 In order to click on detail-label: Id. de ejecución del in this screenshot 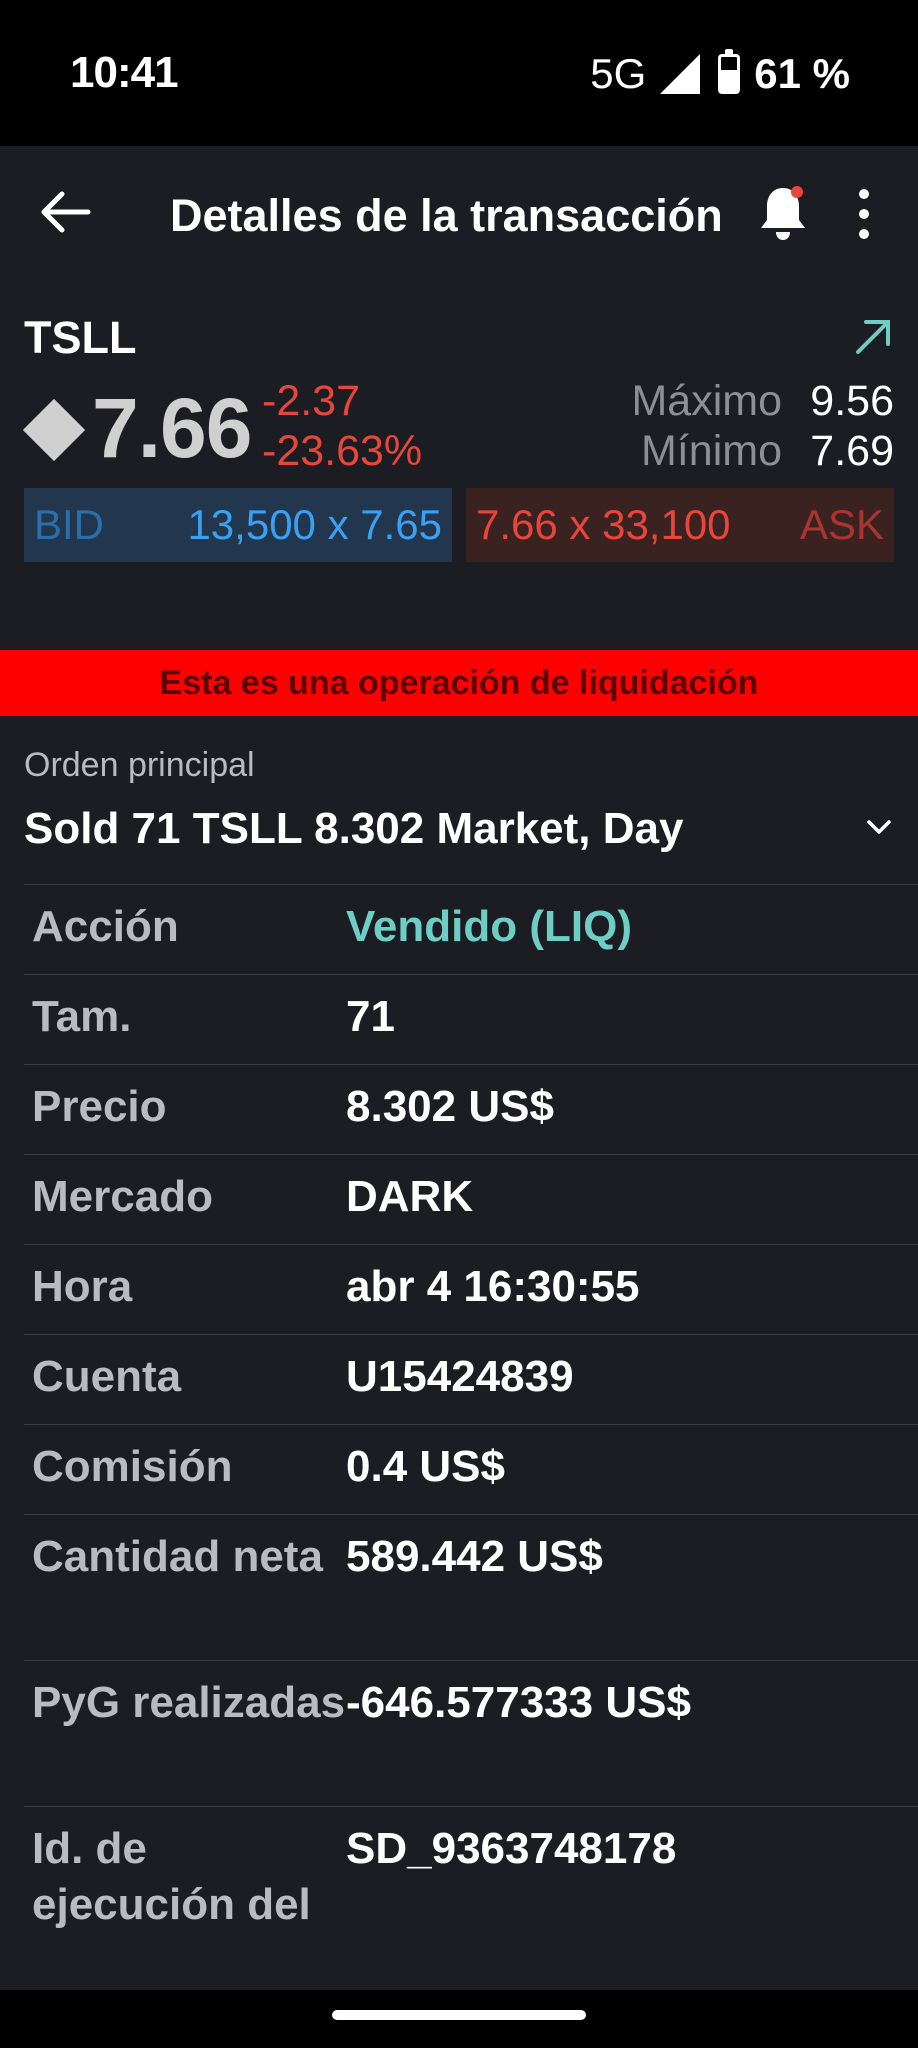, I will do `click(171, 1876)`.